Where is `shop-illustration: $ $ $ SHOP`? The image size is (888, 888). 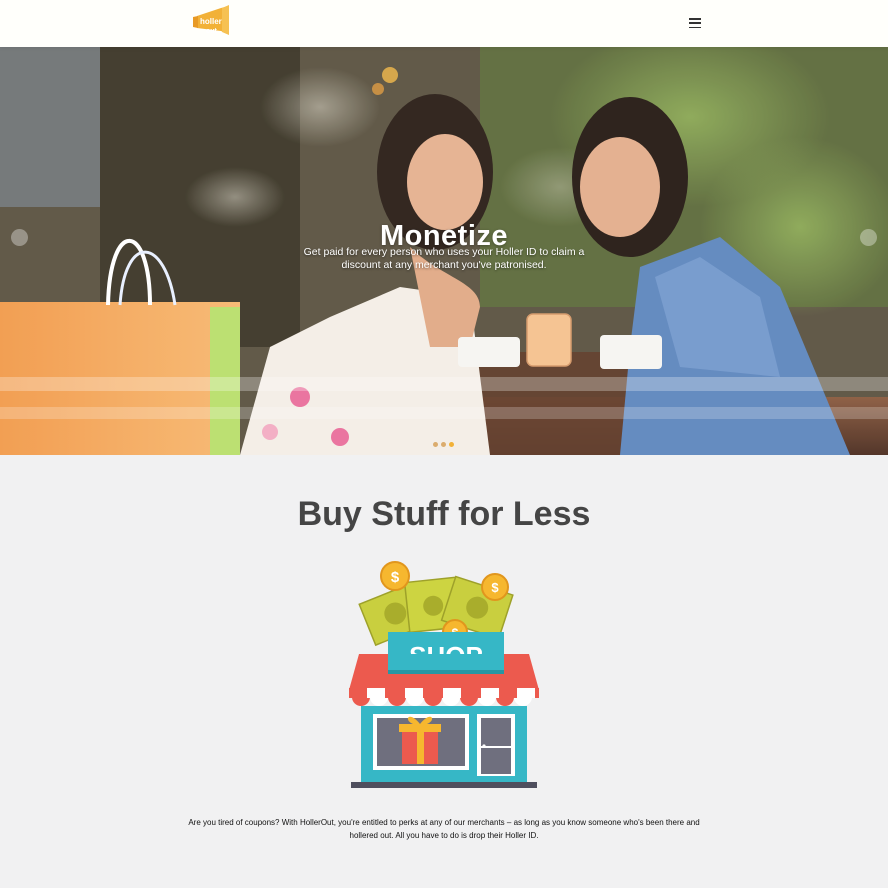
shop-illustration: $ $ $ SHOP is located at coordinates (444, 676).